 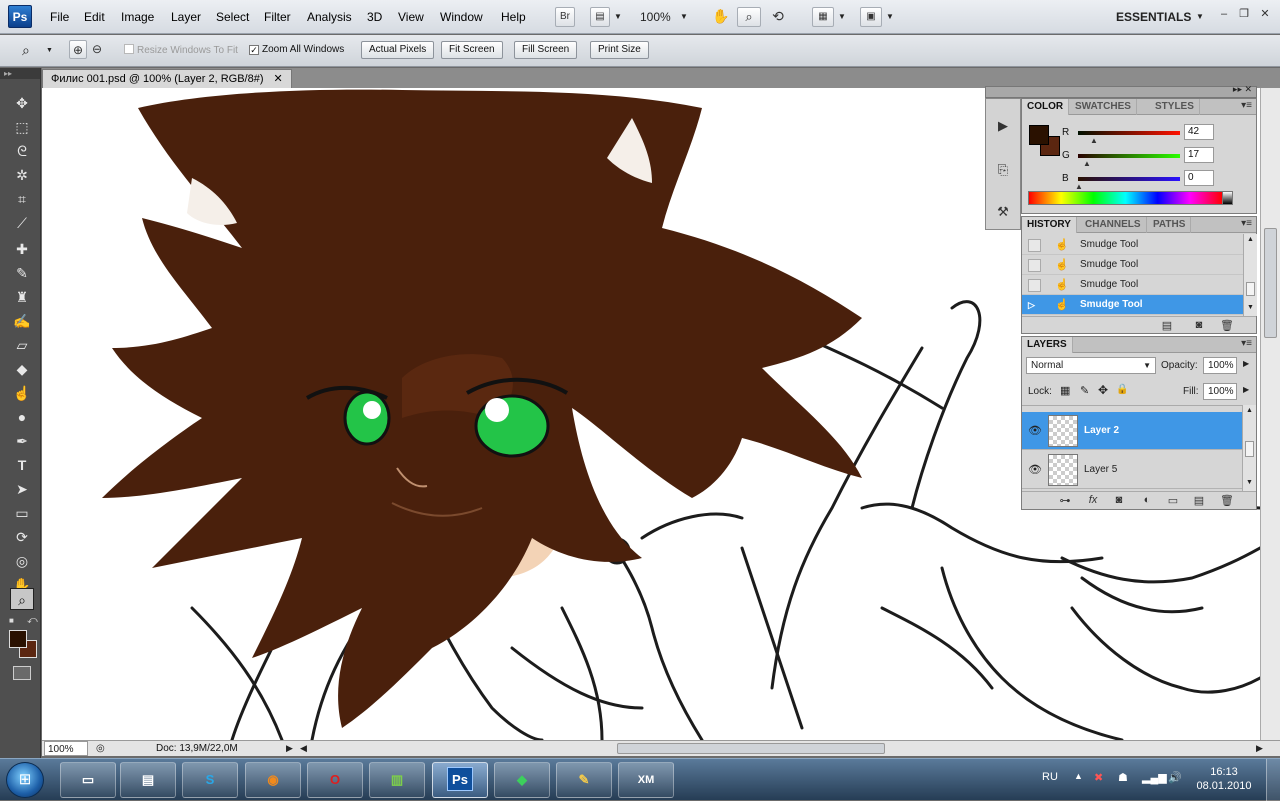 What do you see at coordinates (1244, 14) in the screenshot?
I see `restore-icon: ❐` at bounding box center [1244, 14].